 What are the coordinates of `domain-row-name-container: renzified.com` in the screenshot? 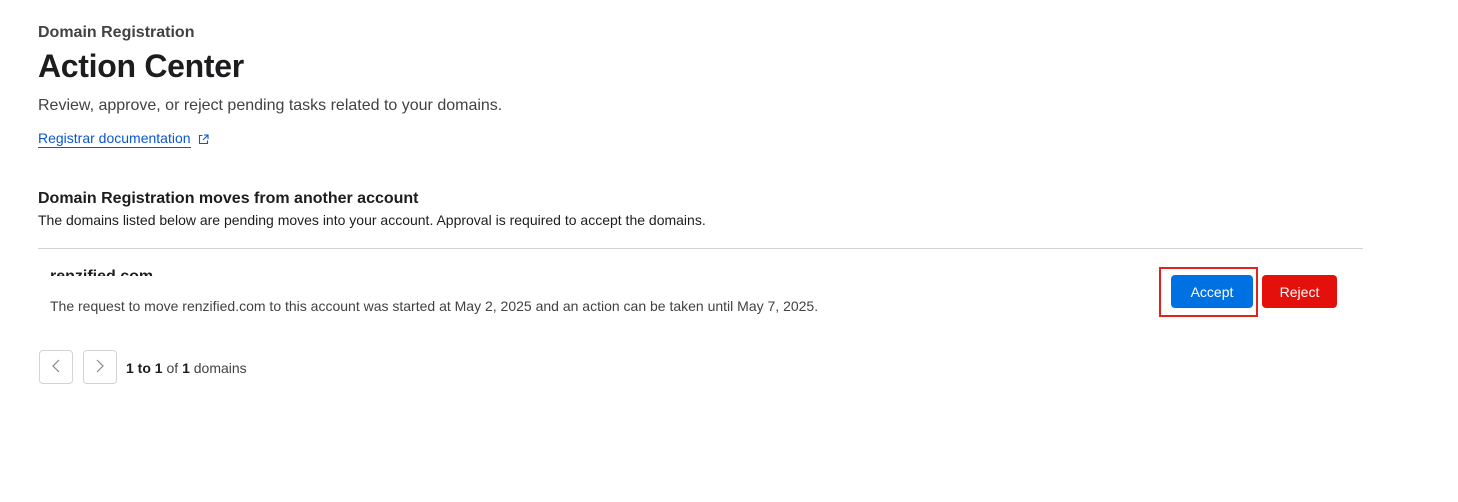 It's located at (250, 269).